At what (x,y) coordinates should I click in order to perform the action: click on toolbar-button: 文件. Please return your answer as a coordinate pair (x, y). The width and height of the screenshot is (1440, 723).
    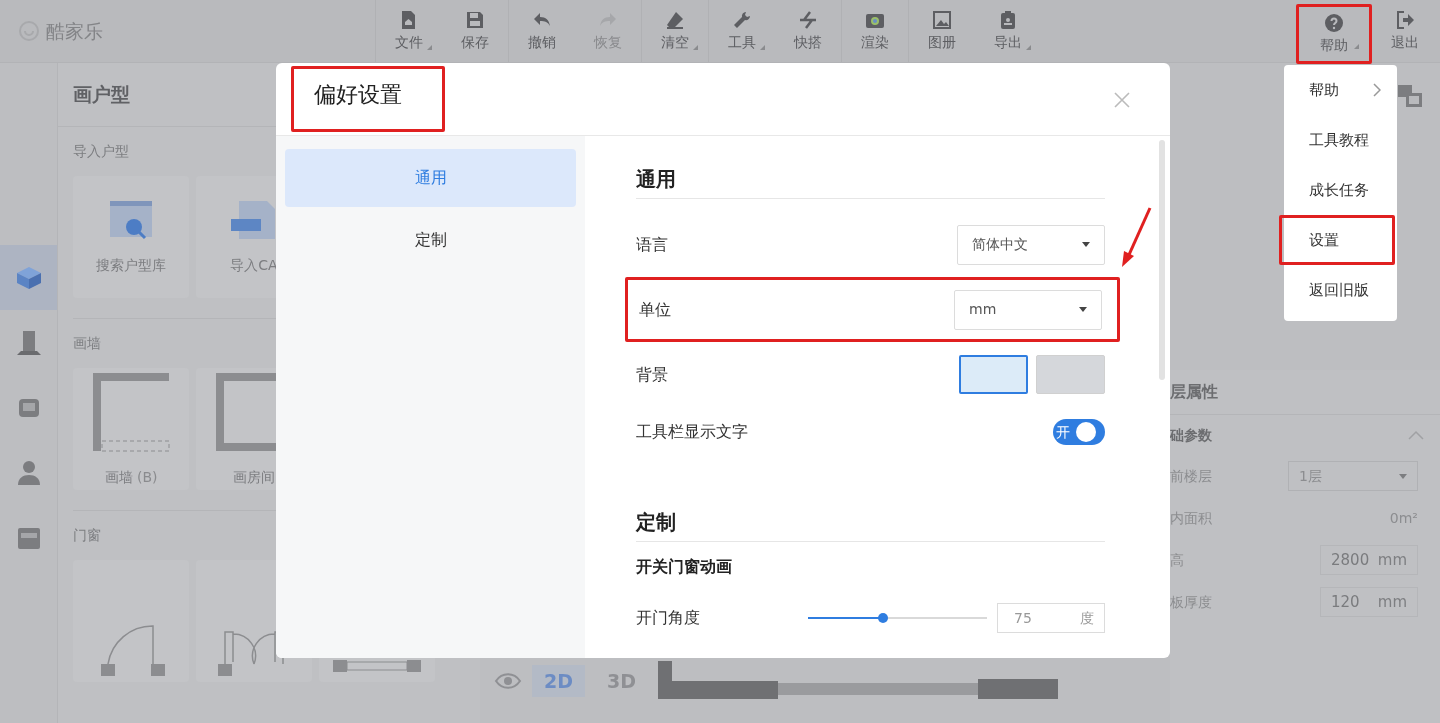
    Looking at the image, I should click on (409, 31).